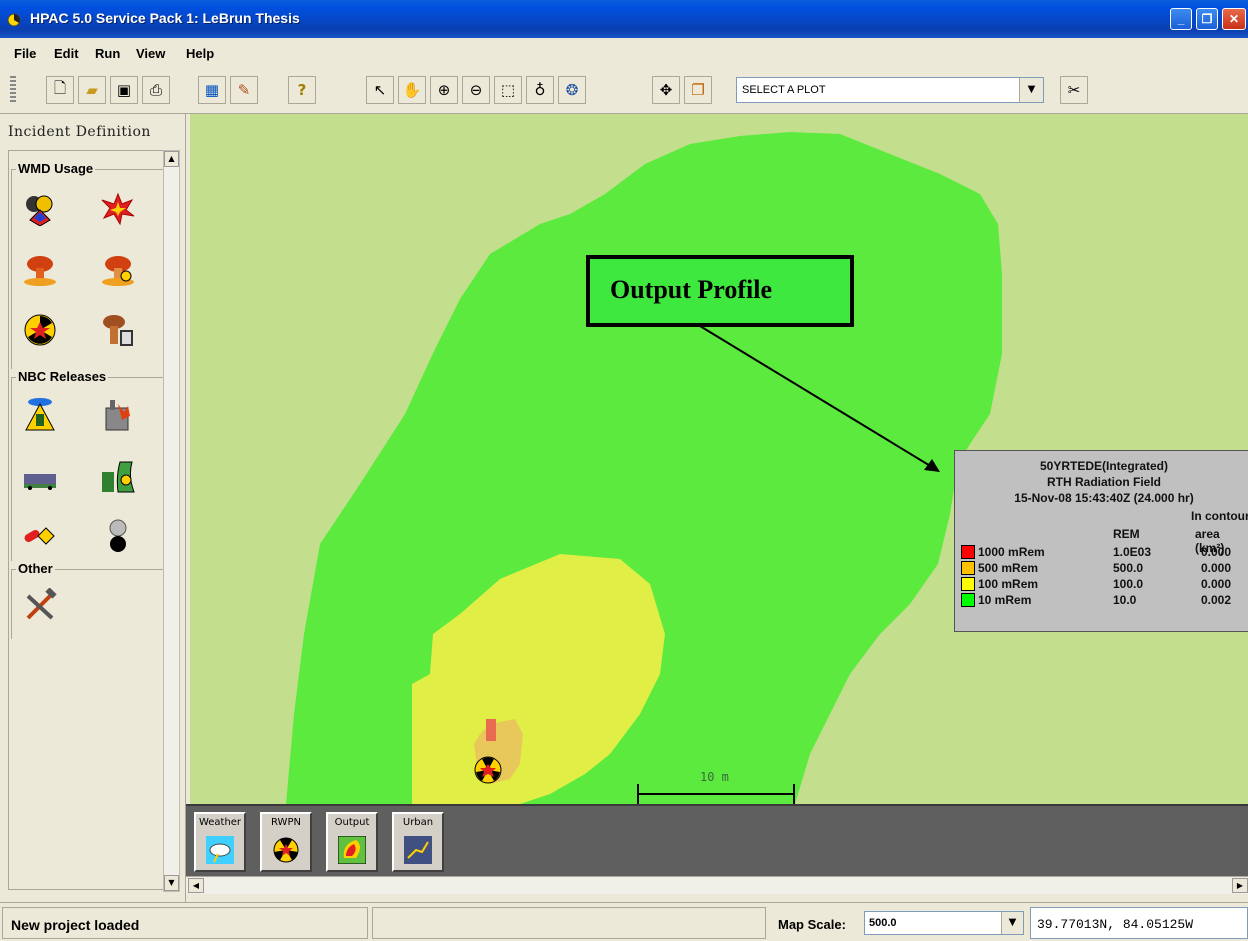 The width and height of the screenshot is (1248, 941). What do you see at coordinates (13, 90) in the screenshot?
I see `toolbar-grip` at bounding box center [13, 90].